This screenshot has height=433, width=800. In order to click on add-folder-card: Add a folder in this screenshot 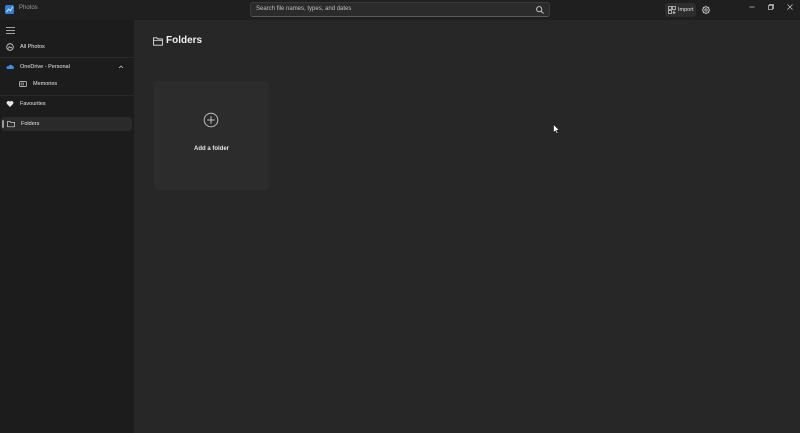, I will do `click(211, 135)`.